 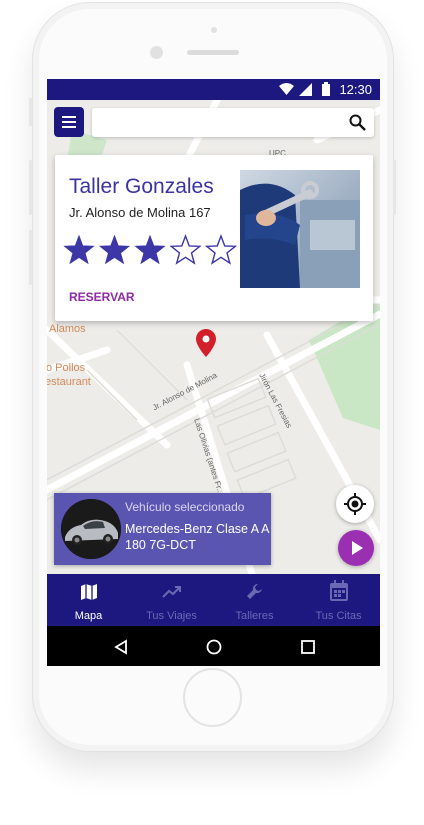 I want to click on wifi-icon, so click(x=286, y=89).